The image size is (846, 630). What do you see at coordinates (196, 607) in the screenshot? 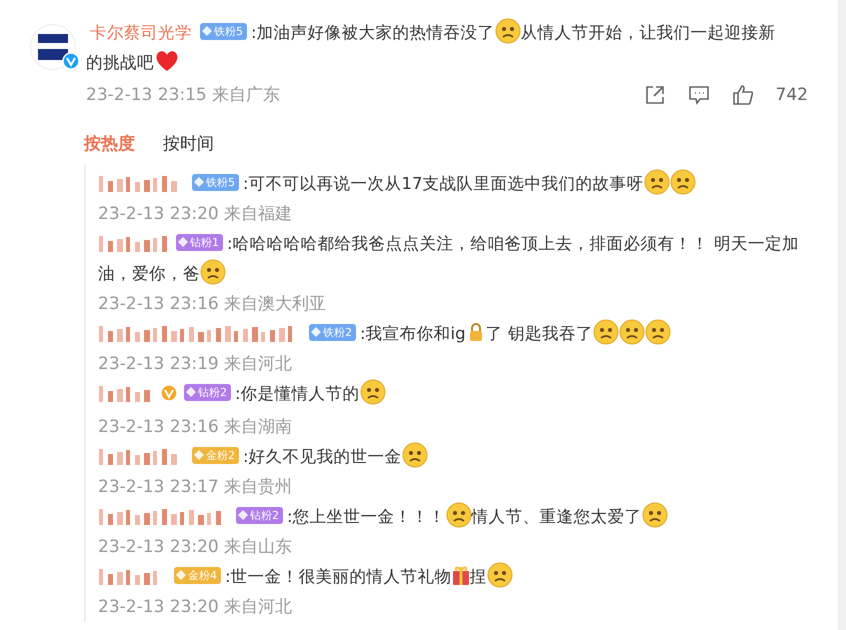
I see `comment-meta: 23-2-13 23:20 来自河北` at bounding box center [196, 607].